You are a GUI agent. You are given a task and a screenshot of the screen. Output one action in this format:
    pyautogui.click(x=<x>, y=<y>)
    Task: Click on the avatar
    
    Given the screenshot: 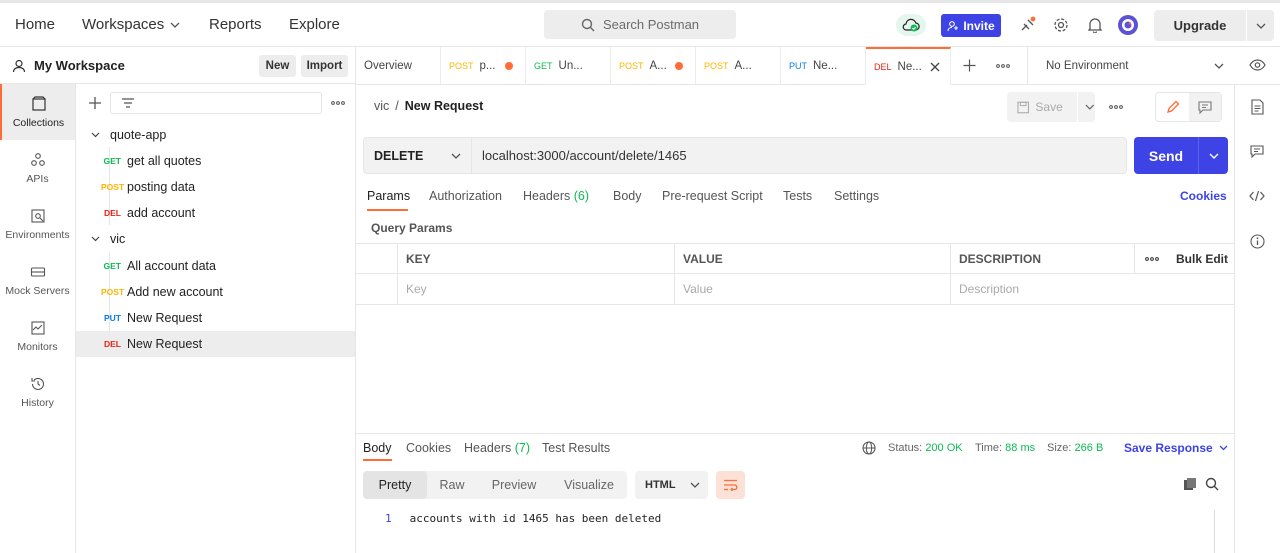 What is the action you would take?
    pyautogui.click(x=1128, y=25)
    